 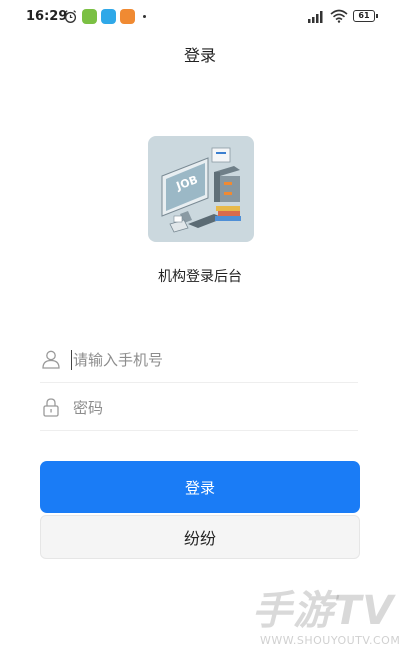 What do you see at coordinates (144, 16) in the screenshot?
I see `more-notifications-dot` at bounding box center [144, 16].